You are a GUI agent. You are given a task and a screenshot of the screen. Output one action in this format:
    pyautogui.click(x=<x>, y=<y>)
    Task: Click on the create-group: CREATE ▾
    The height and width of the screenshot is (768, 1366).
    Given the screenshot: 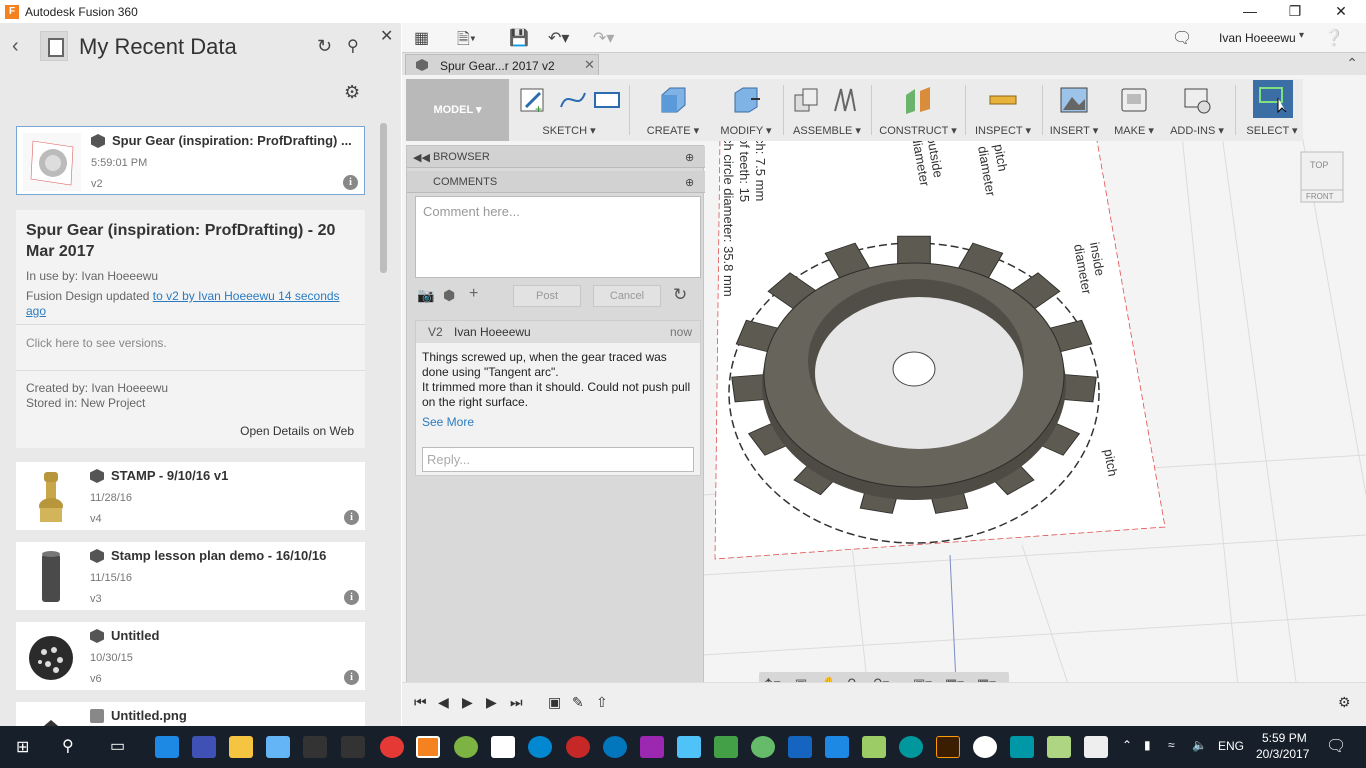 What is the action you would take?
    pyautogui.click(x=673, y=110)
    